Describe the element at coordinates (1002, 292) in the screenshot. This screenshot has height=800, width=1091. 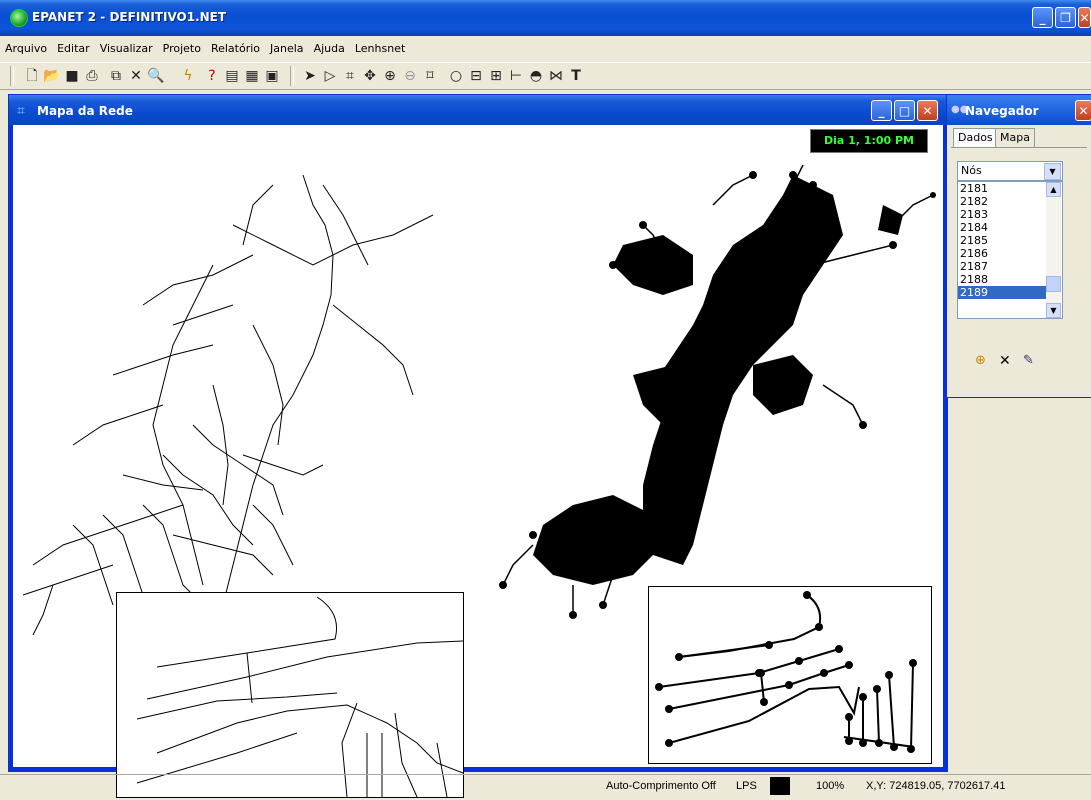
I see `list-item-selected: 2189` at that location.